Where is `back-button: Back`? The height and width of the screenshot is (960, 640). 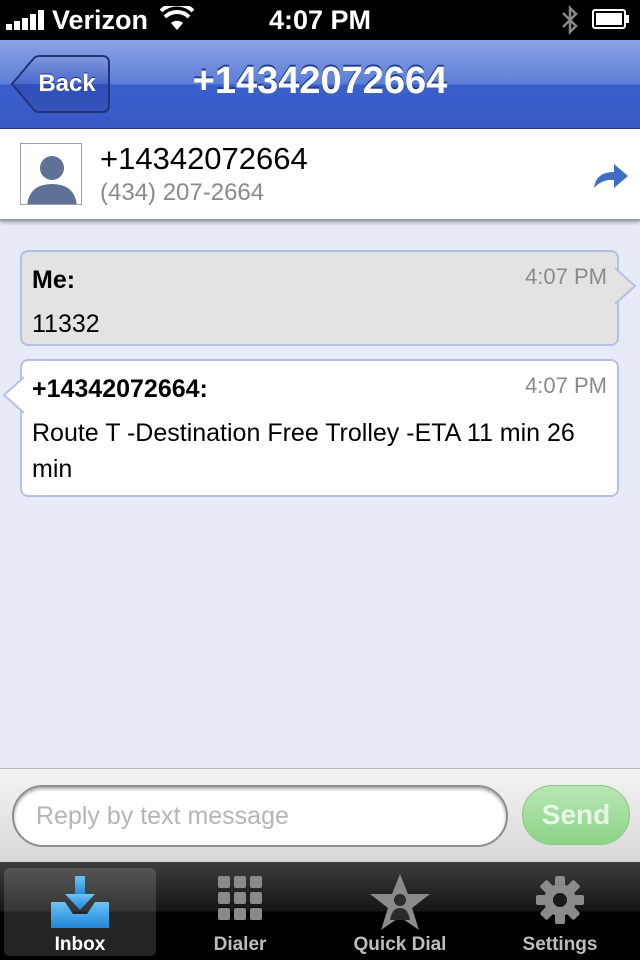 back-button: Back is located at coordinates (60, 84).